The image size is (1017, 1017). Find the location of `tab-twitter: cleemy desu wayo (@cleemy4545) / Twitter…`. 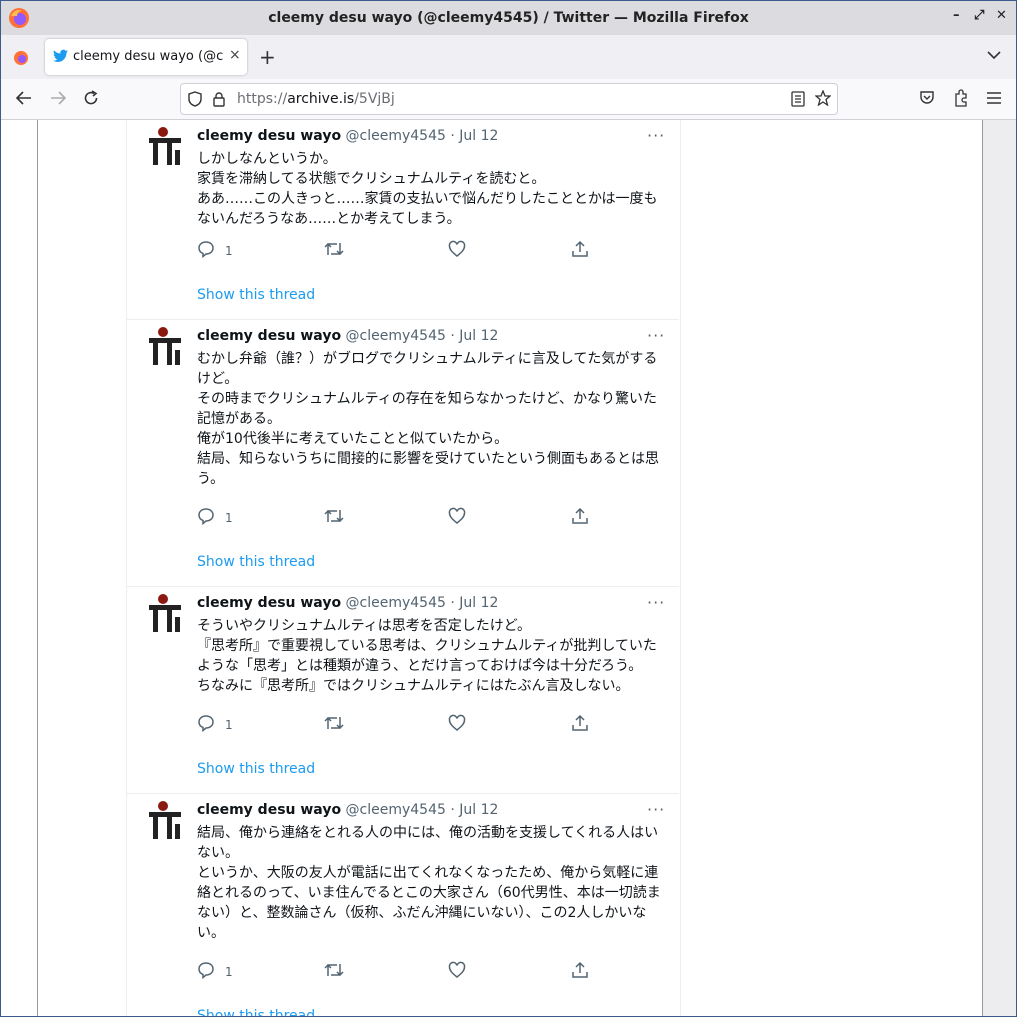

tab-twitter: cleemy desu wayo (@cleemy4545) / Twitter… is located at coordinates (146, 57).